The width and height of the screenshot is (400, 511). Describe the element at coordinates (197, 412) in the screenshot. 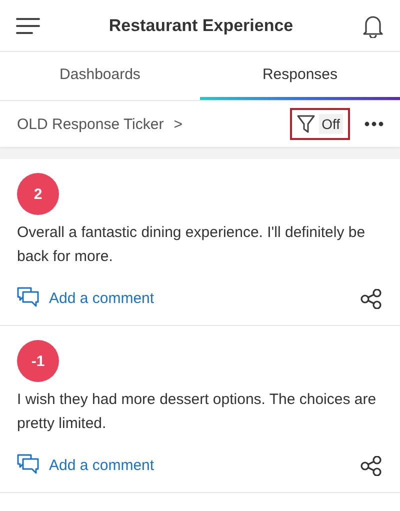

I see `response-text: I wish they had more dessert options. The choices are pretty limited.` at that location.